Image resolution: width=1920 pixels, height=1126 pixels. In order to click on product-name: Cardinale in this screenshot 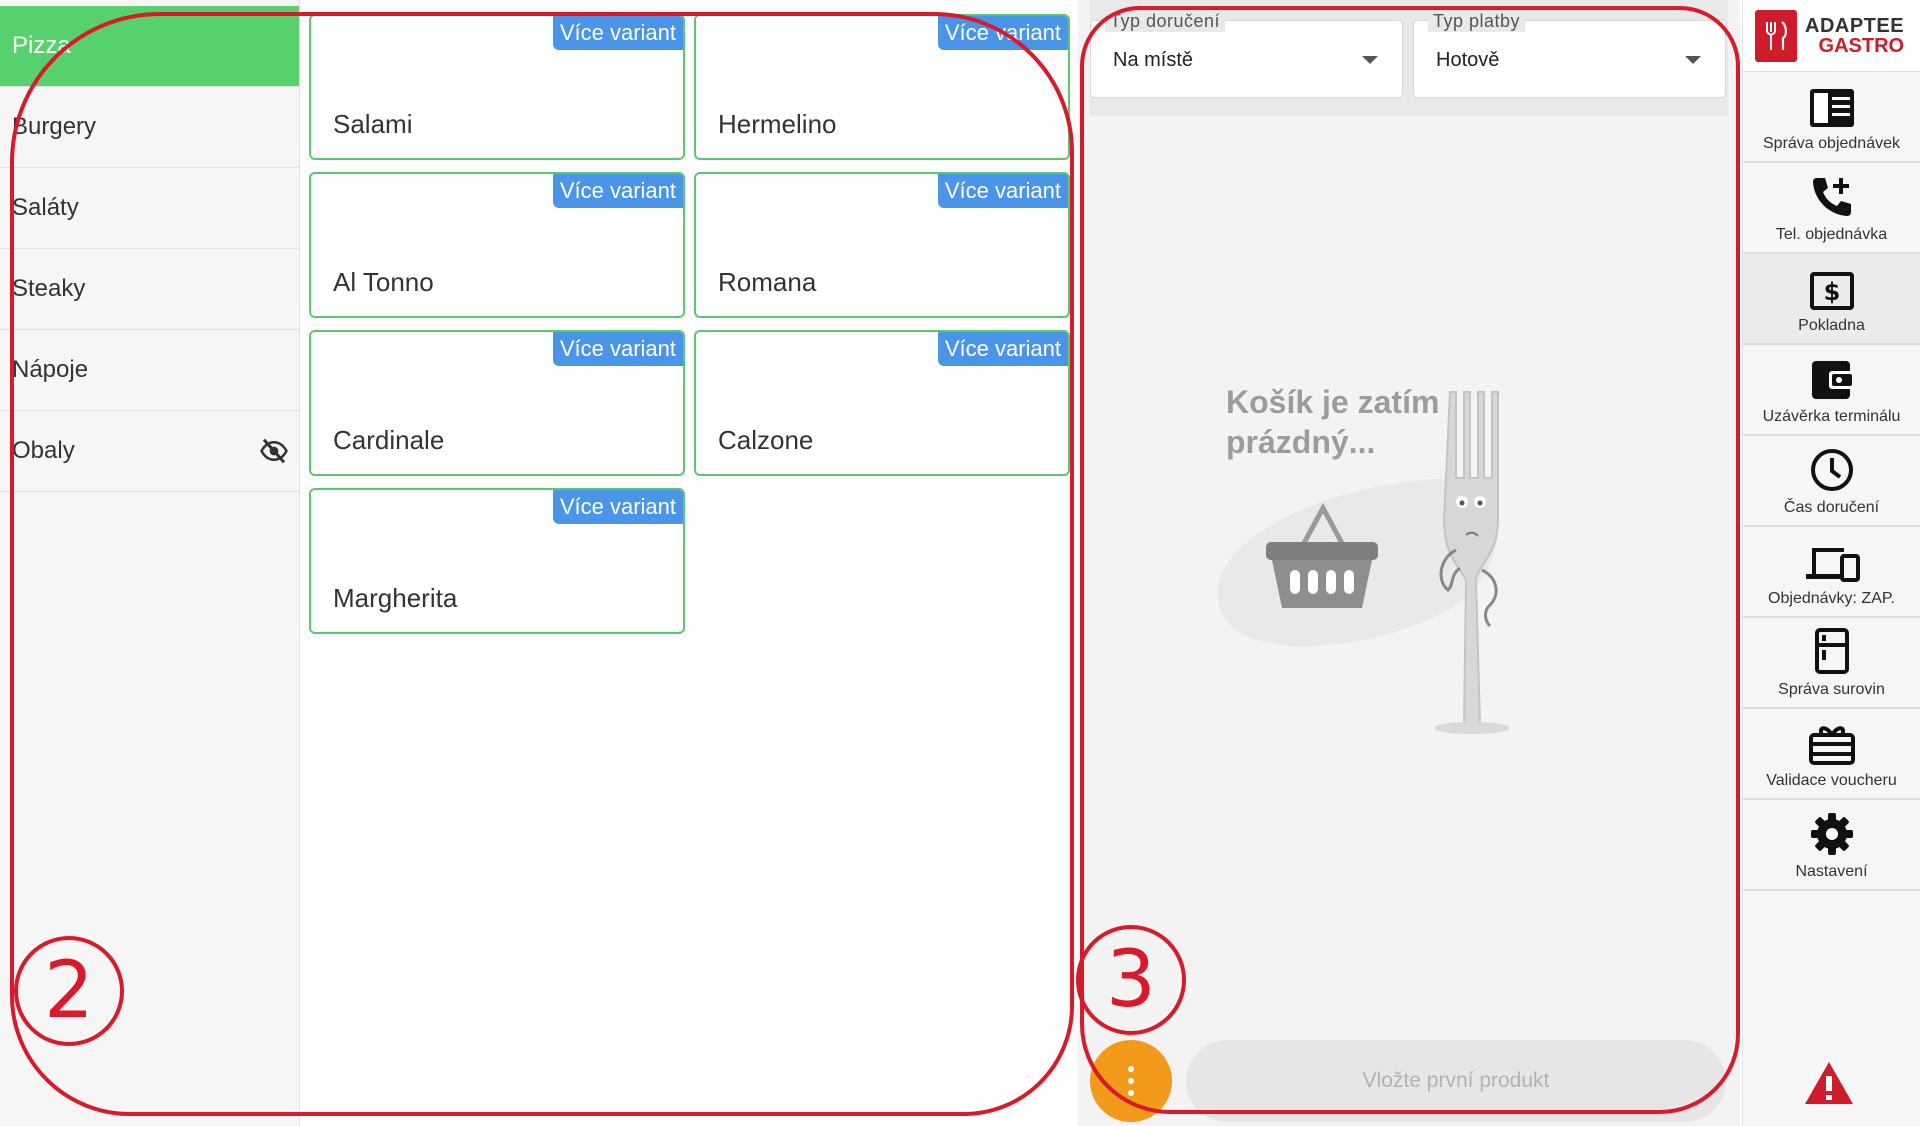, I will do `click(389, 440)`.